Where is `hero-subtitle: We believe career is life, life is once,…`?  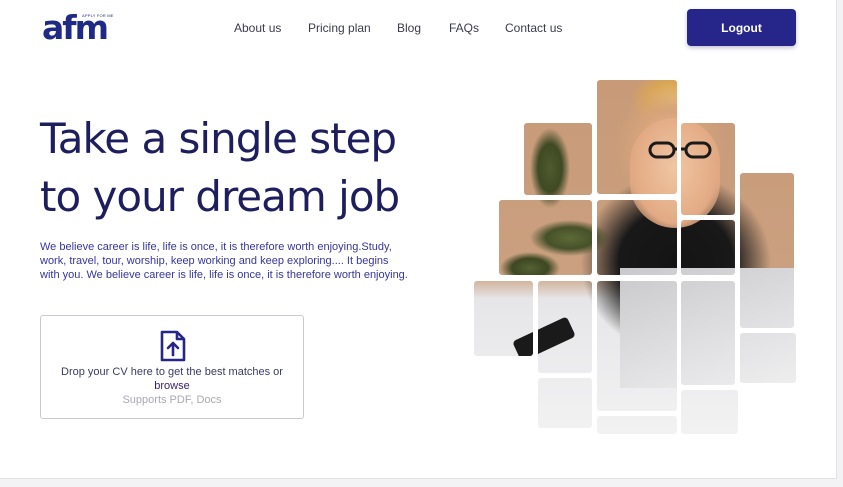
hero-subtitle: We believe career is life, life is once,… is located at coordinates (224, 261).